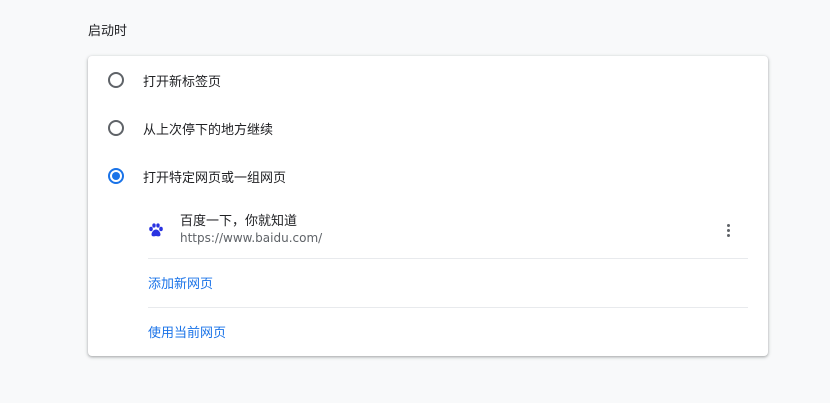  Describe the element at coordinates (251, 238) in the screenshot. I see `page-url: https://www.baidu.com/` at that location.